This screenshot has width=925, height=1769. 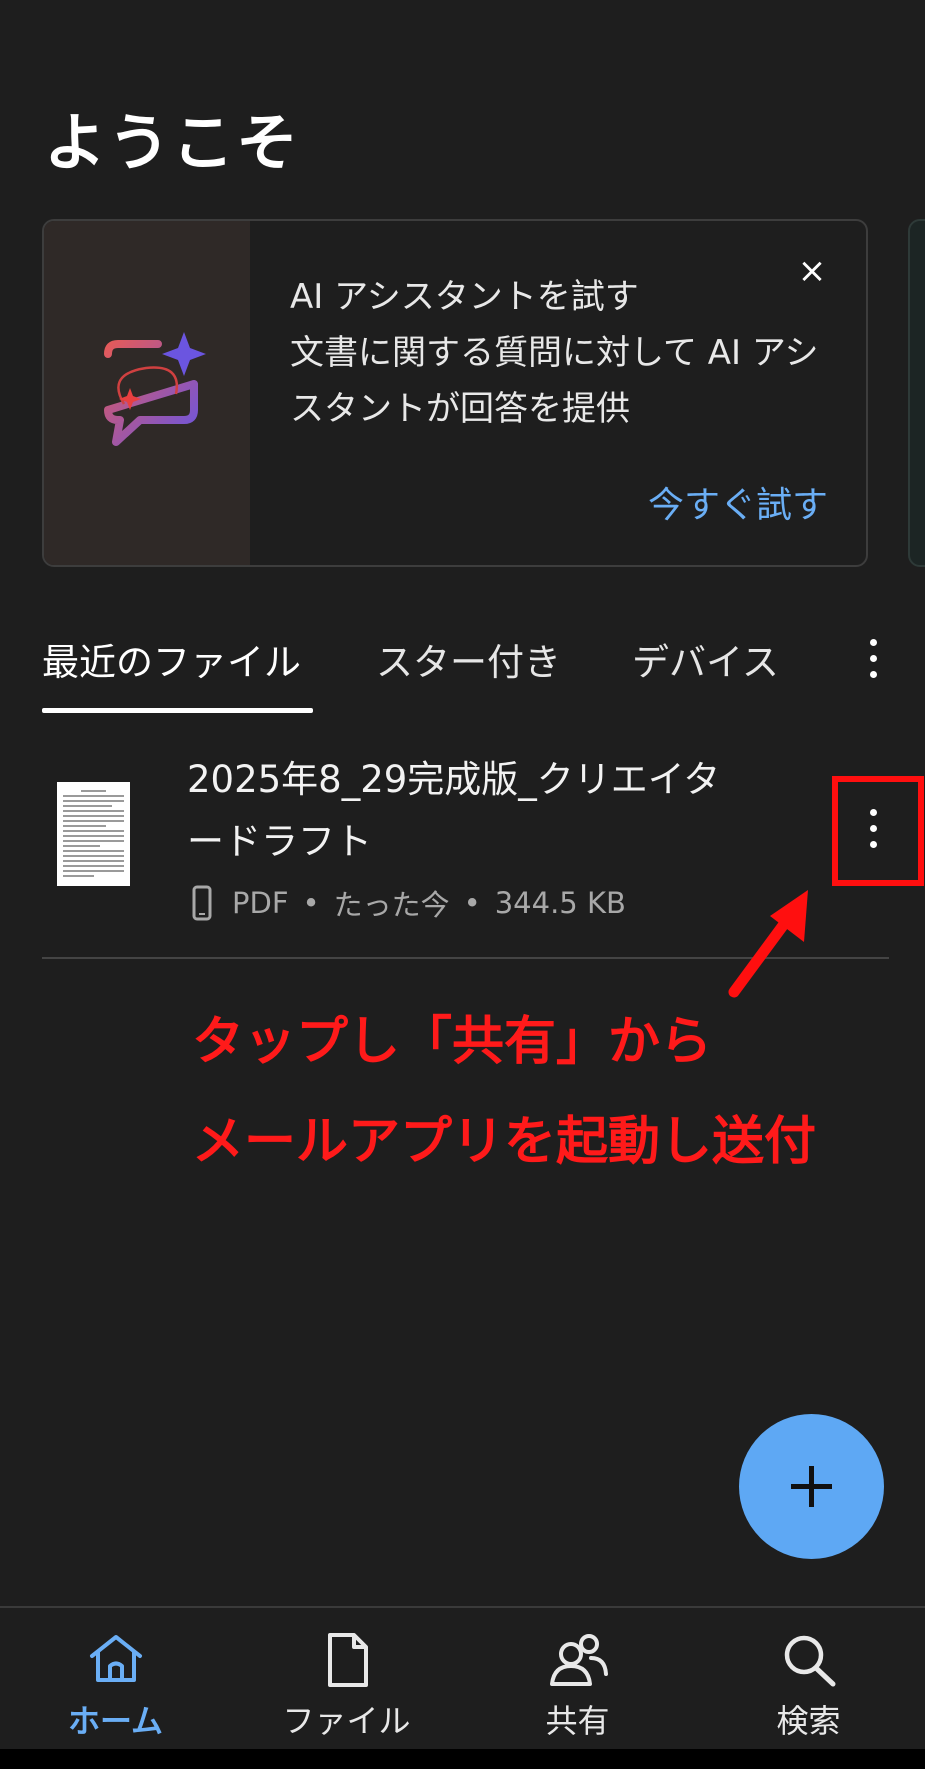 I want to click on file-icon, so click(x=347, y=1660).